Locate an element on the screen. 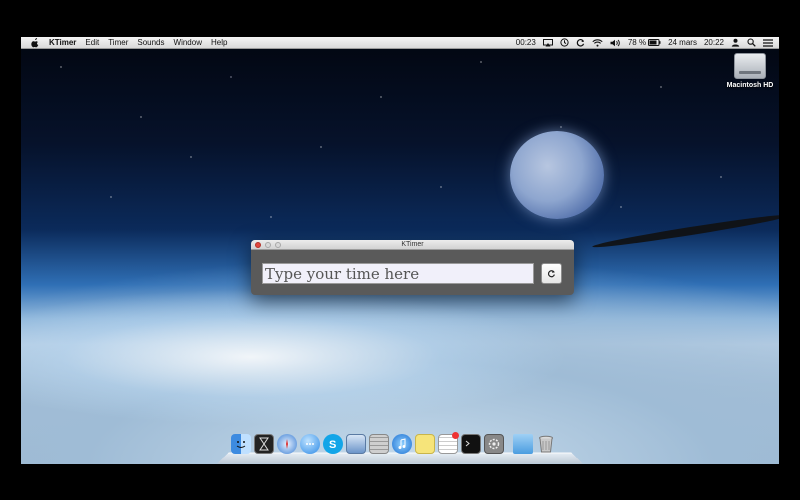 Image resolution: width=800 pixels, height=500 pixels. search-icon is located at coordinates (751, 42).